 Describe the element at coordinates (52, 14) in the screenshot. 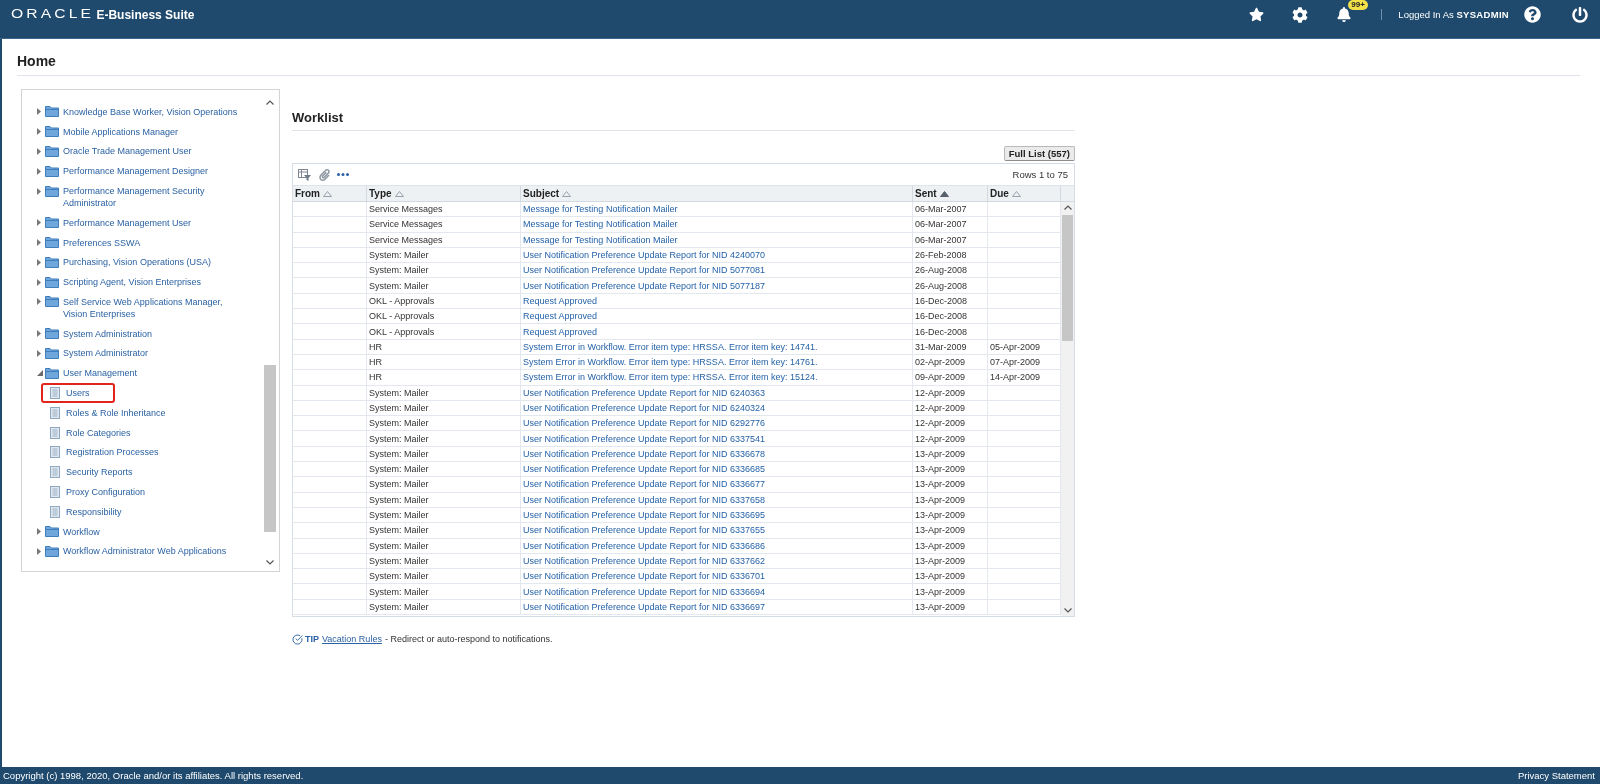

I see `brand-logo: ORACLE` at that location.